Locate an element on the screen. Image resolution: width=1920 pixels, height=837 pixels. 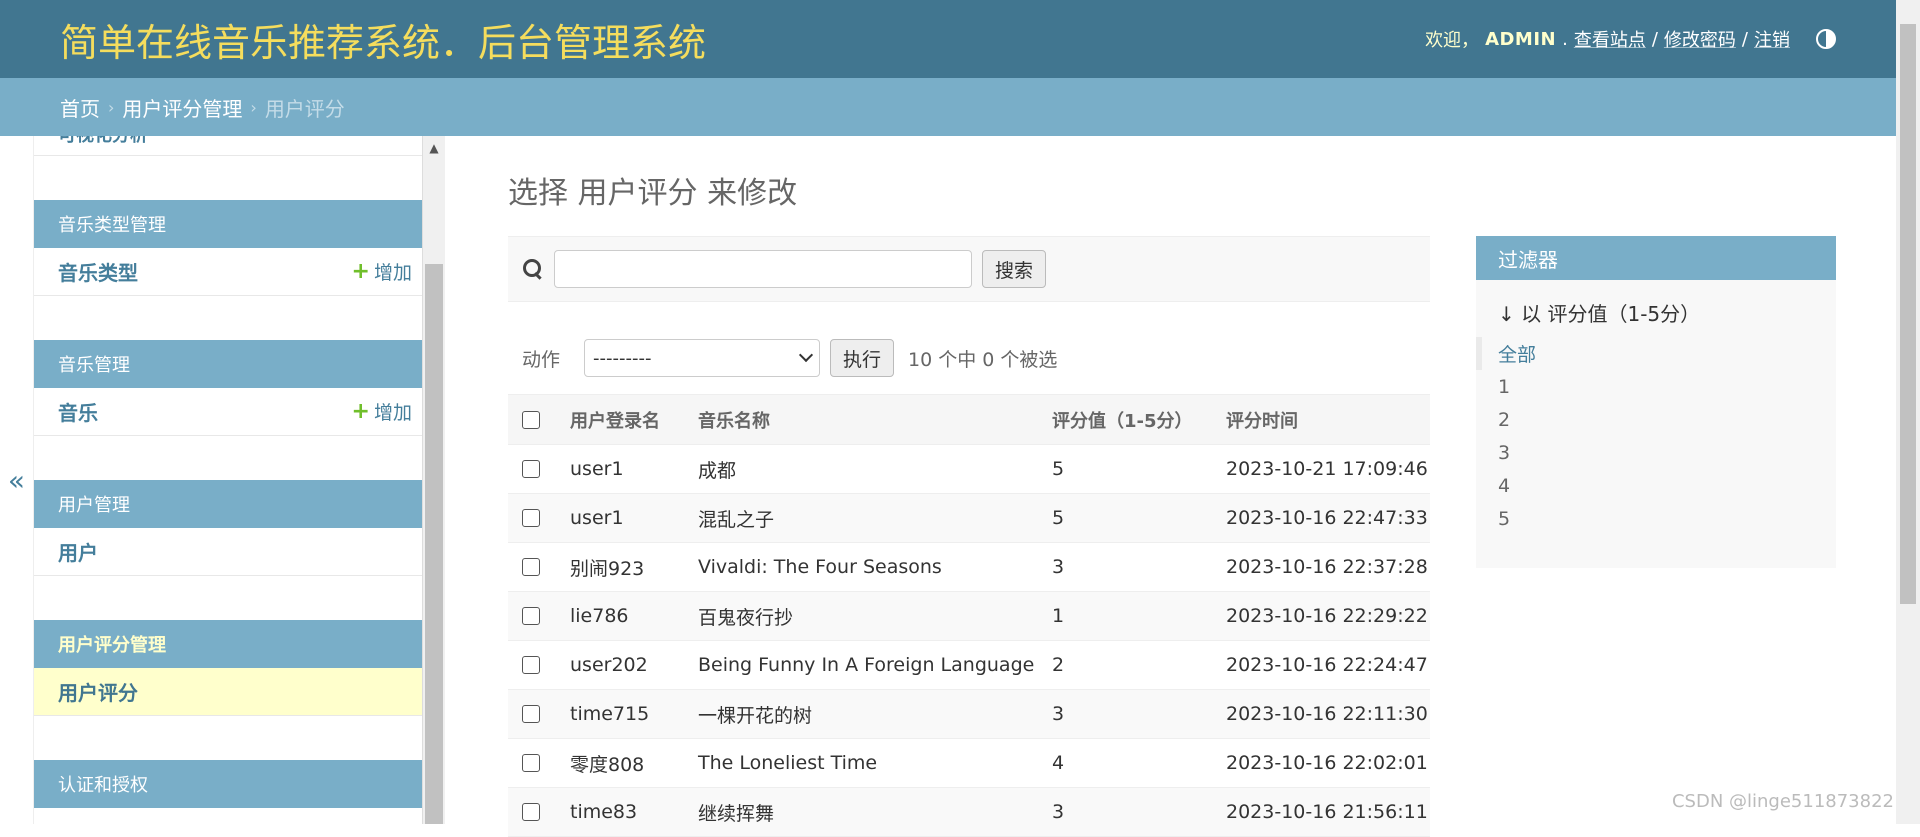
sidebar-item-label: 用户评分 is located at coordinates (98, 691).